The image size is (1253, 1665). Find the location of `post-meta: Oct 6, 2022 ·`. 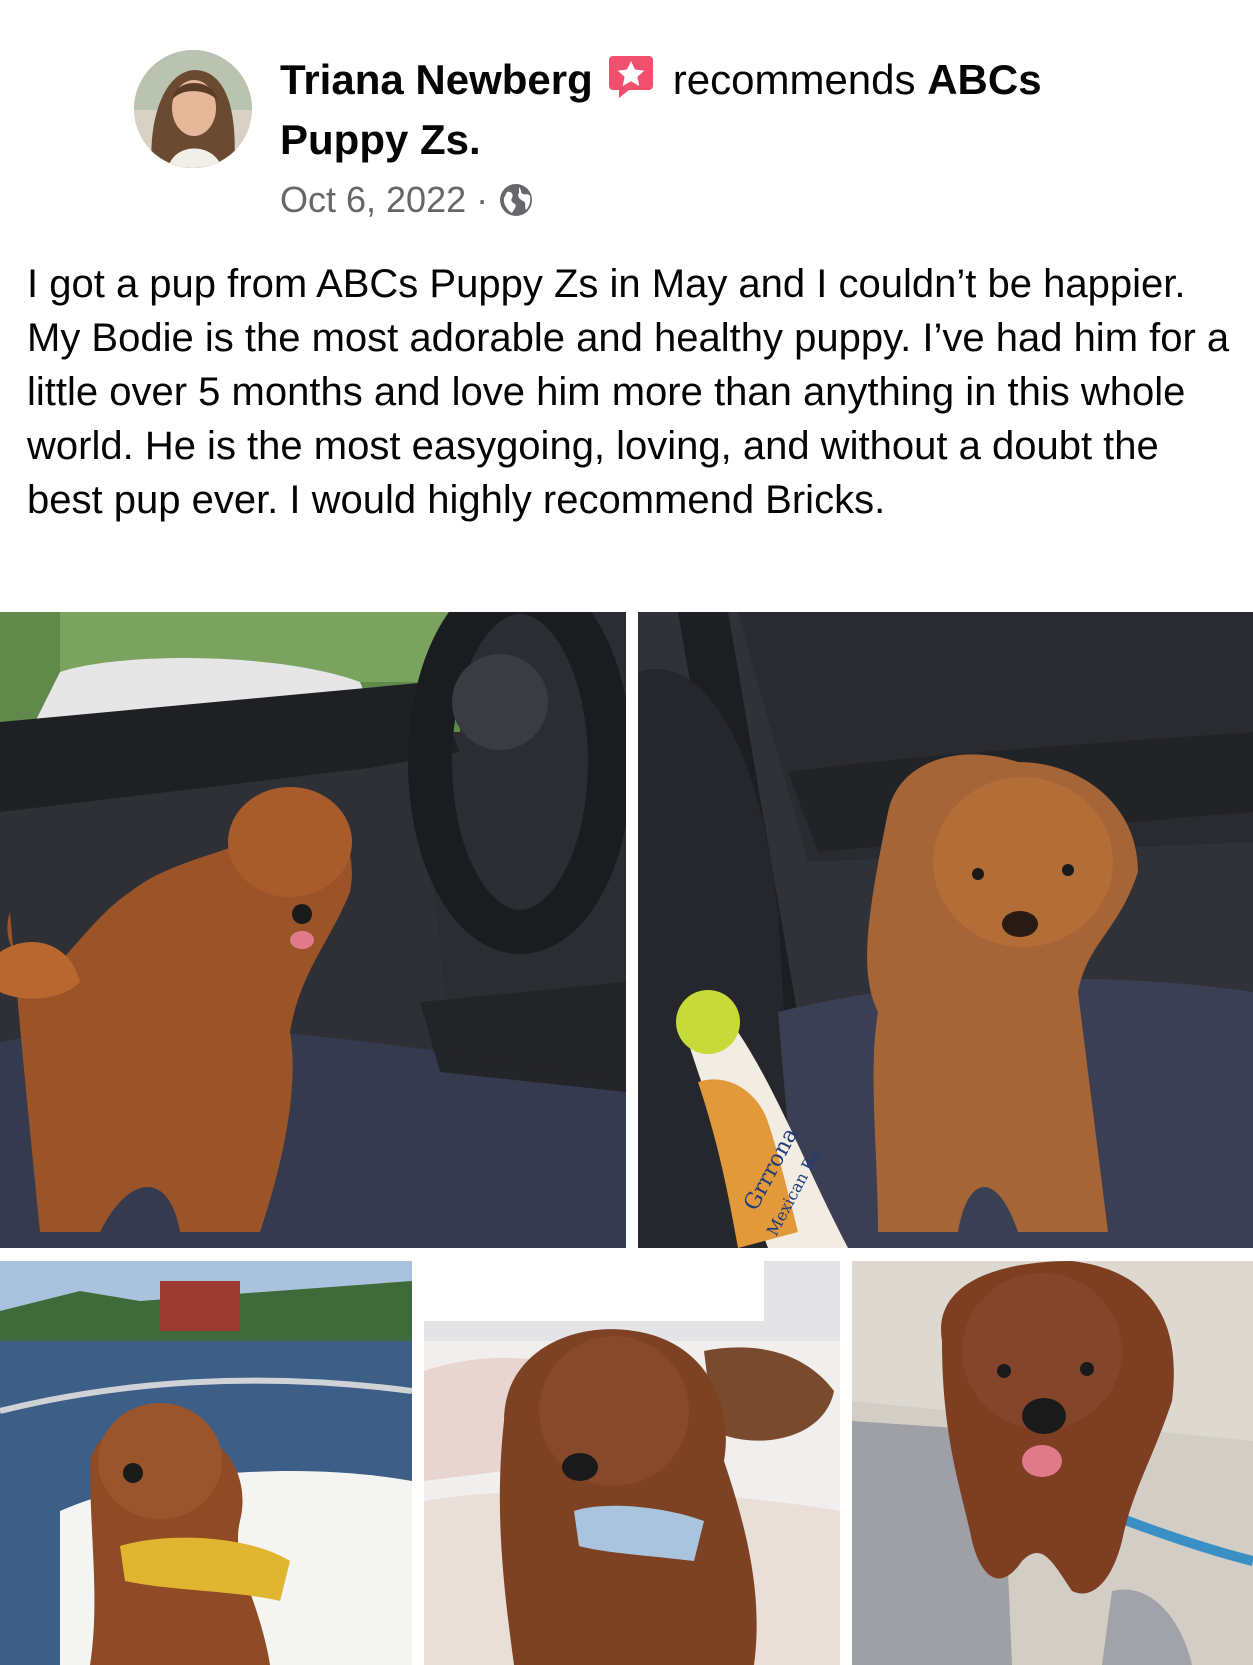

post-meta: Oct 6, 2022 · is located at coordinates (407, 200).